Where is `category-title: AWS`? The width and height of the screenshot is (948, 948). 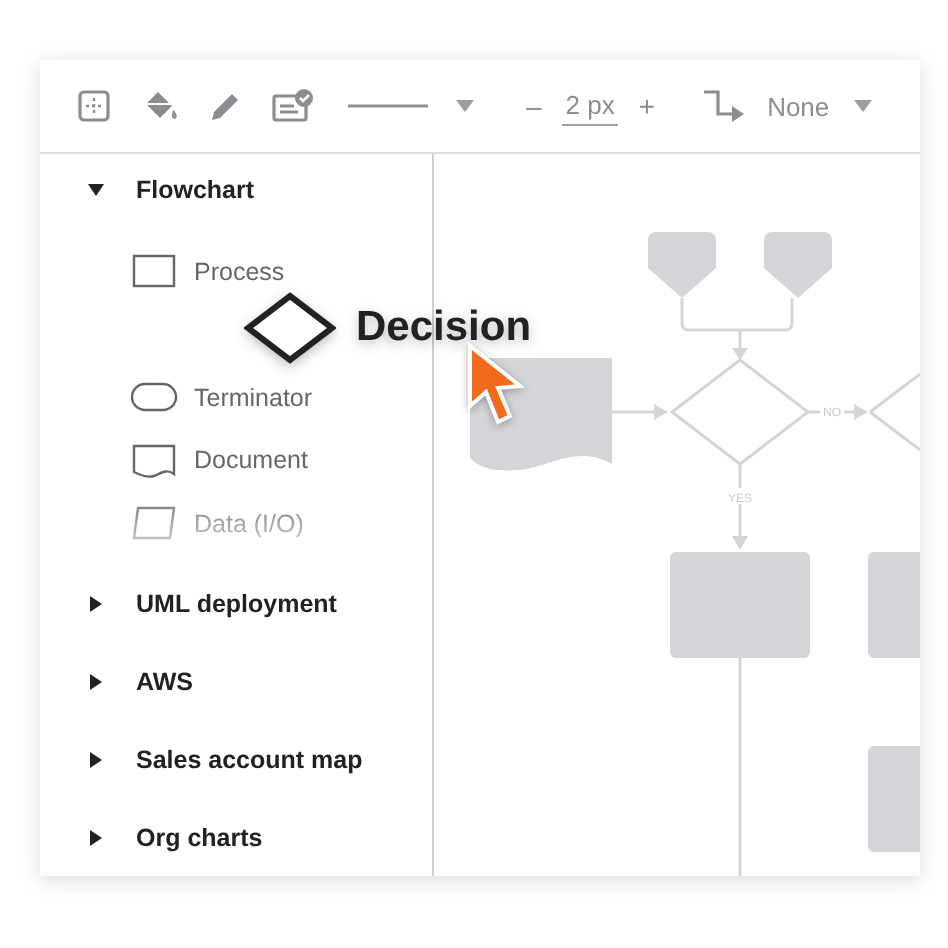 category-title: AWS is located at coordinates (164, 682).